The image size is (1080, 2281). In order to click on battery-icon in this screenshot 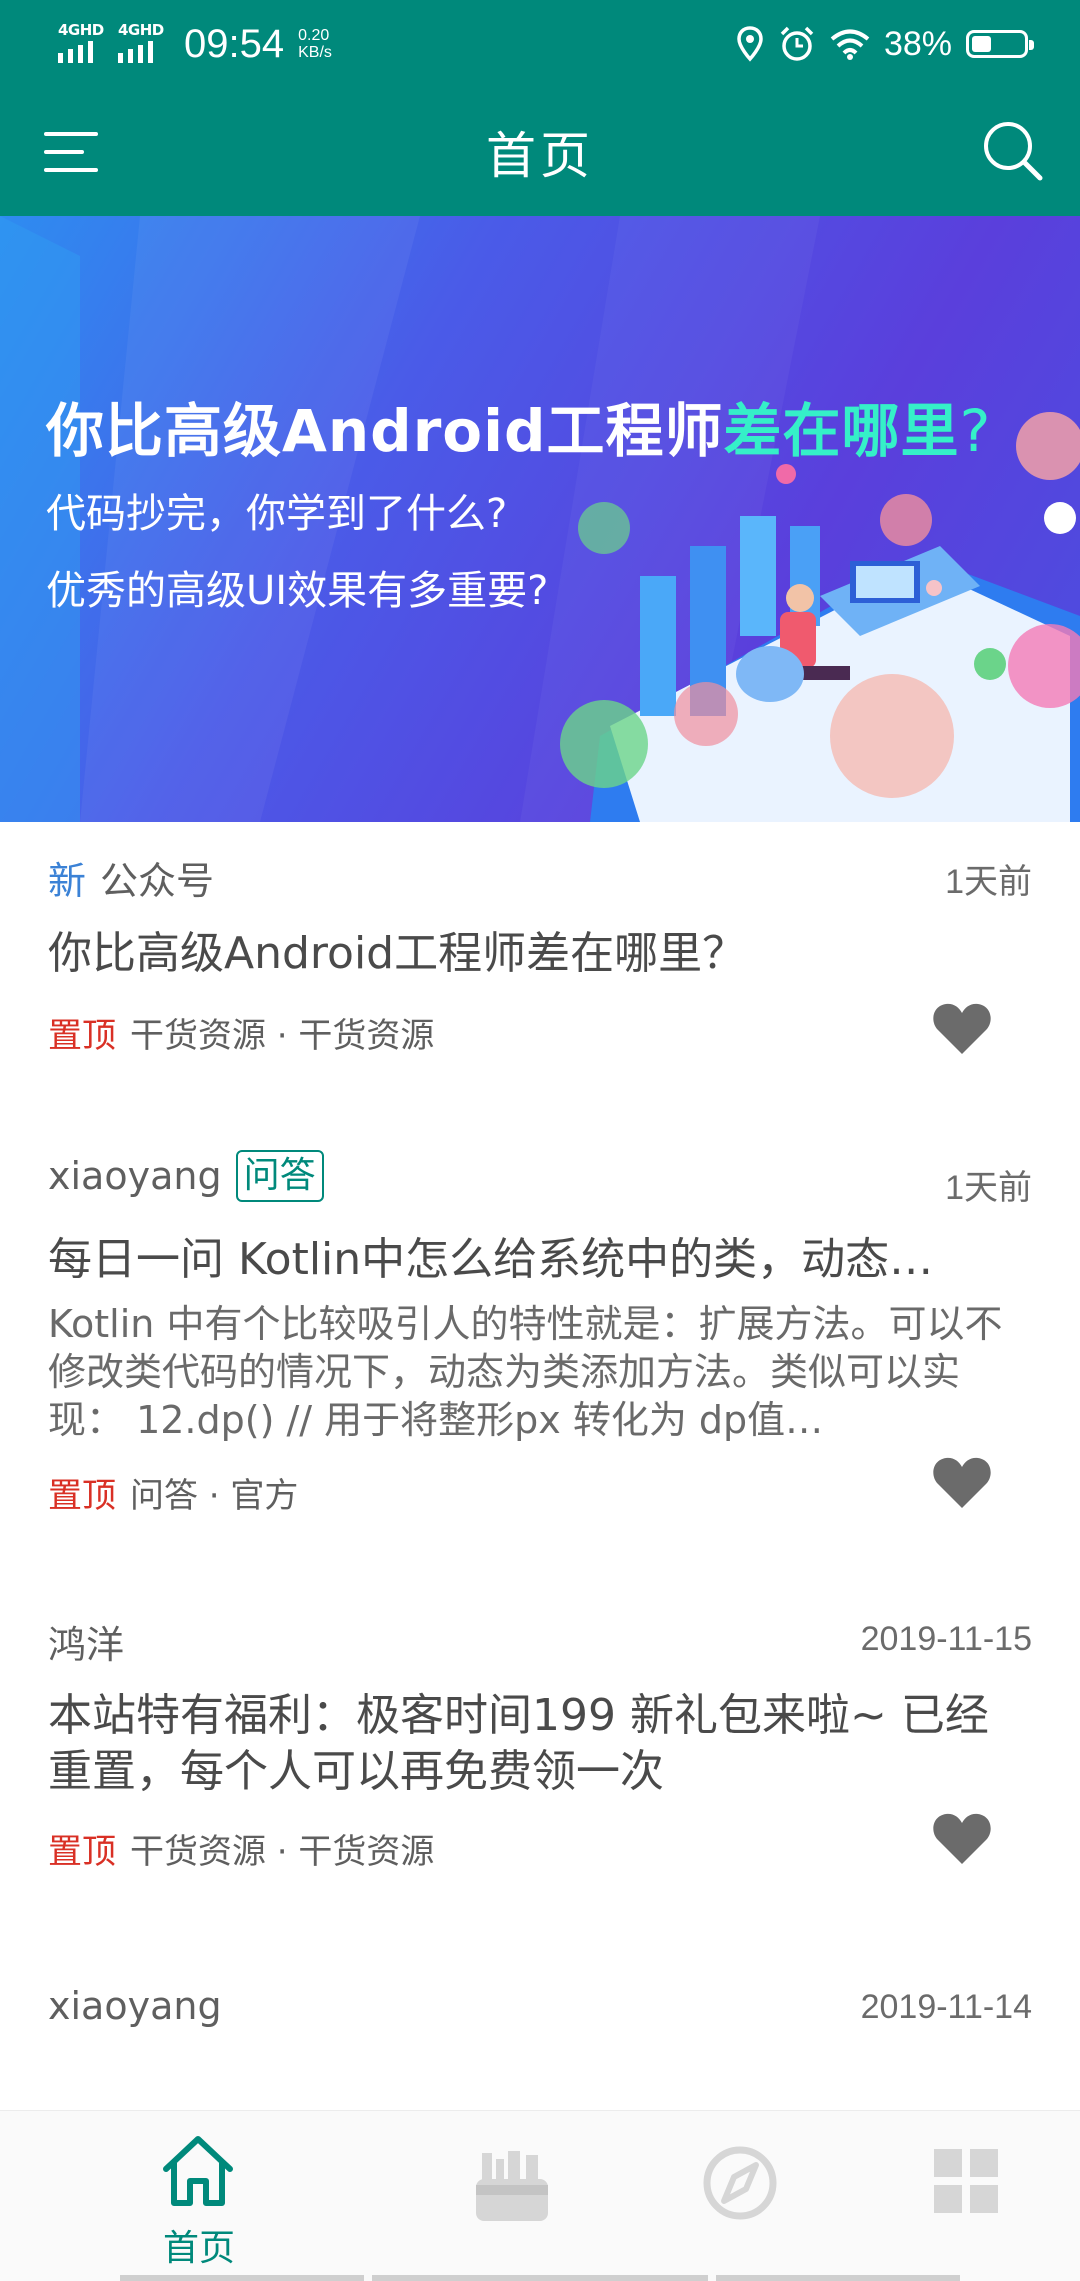, I will do `click(1000, 44)`.